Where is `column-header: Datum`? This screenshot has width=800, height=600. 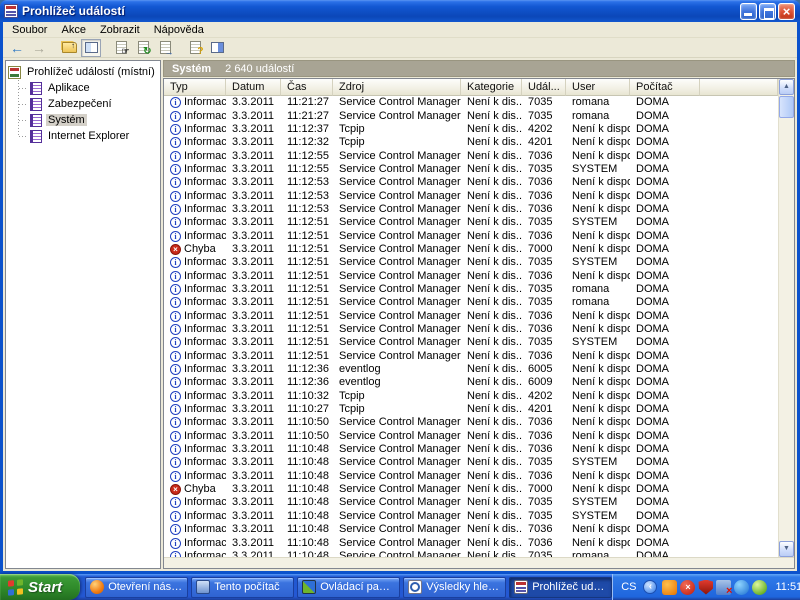 column-header: Datum is located at coordinates (253, 87).